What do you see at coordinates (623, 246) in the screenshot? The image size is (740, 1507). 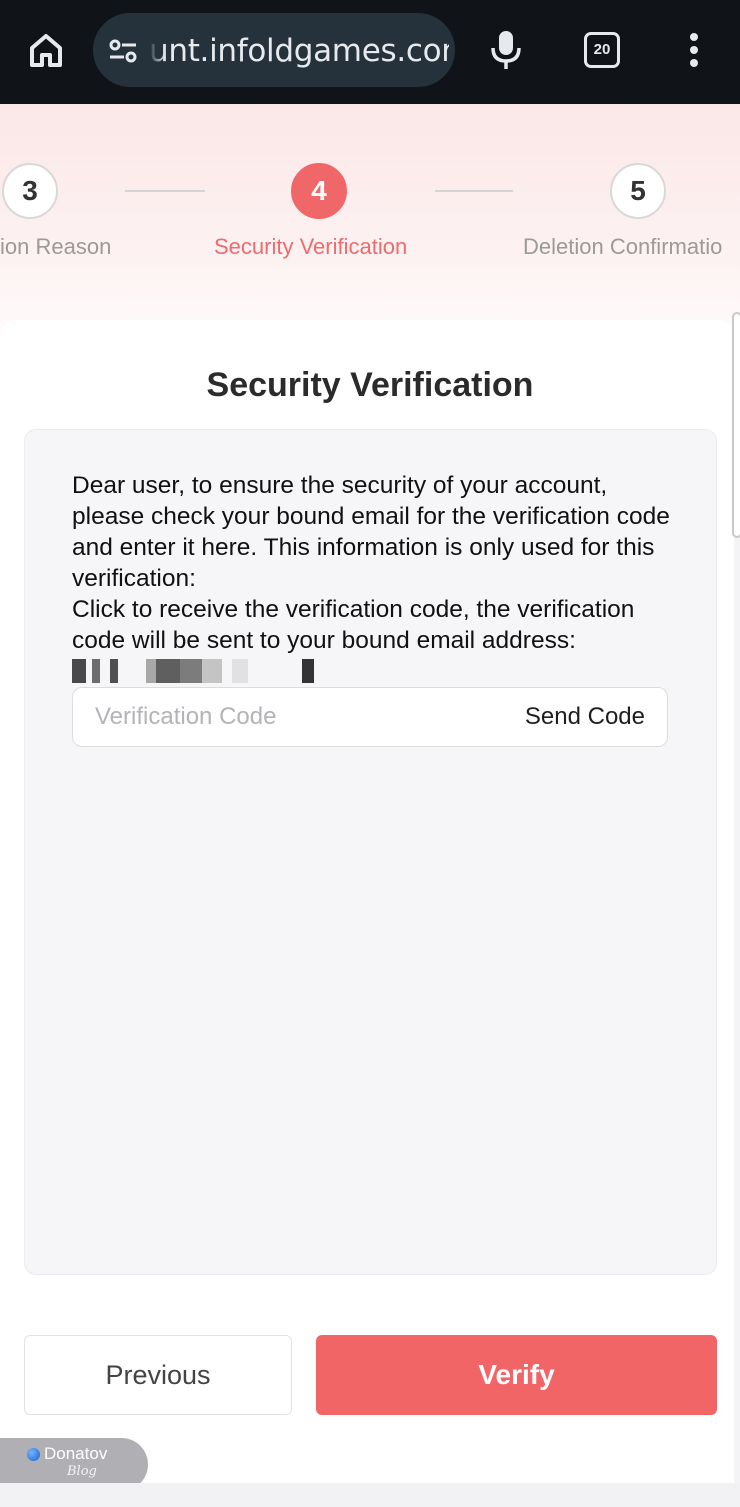 I see `step-5-label: Deletion Confirmatio` at bounding box center [623, 246].